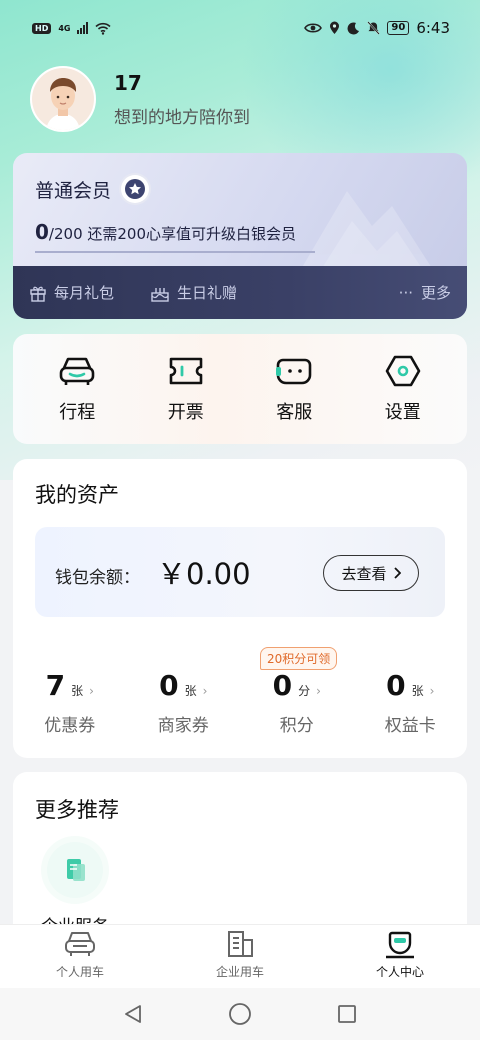  Describe the element at coordinates (296, 726) in the screenshot. I see `asset-name: 积分` at that location.